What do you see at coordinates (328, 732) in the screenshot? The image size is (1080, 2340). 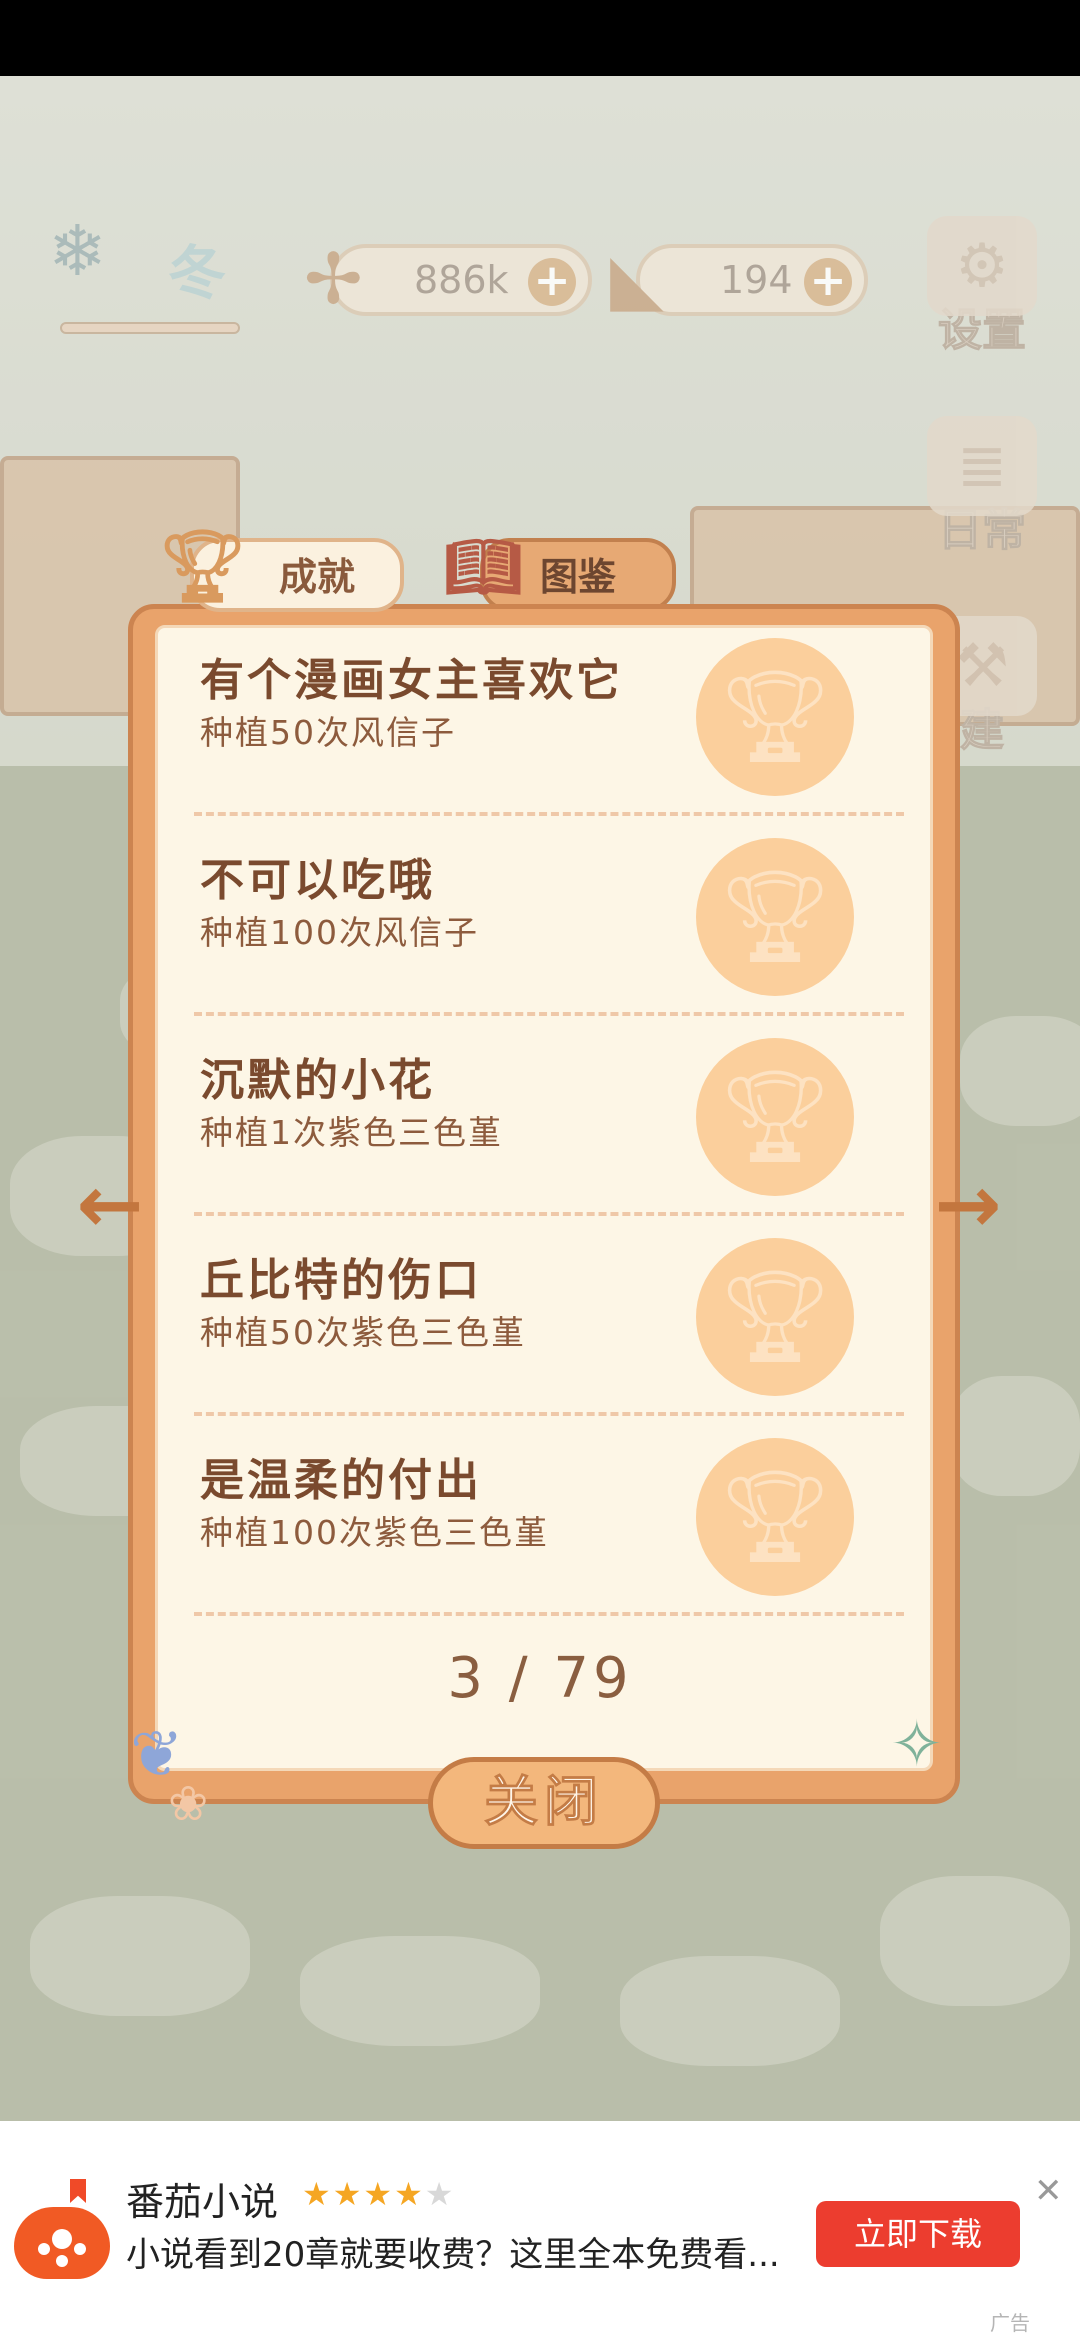 I see `achievement-desc: 种植50次风信子` at bounding box center [328, 732].